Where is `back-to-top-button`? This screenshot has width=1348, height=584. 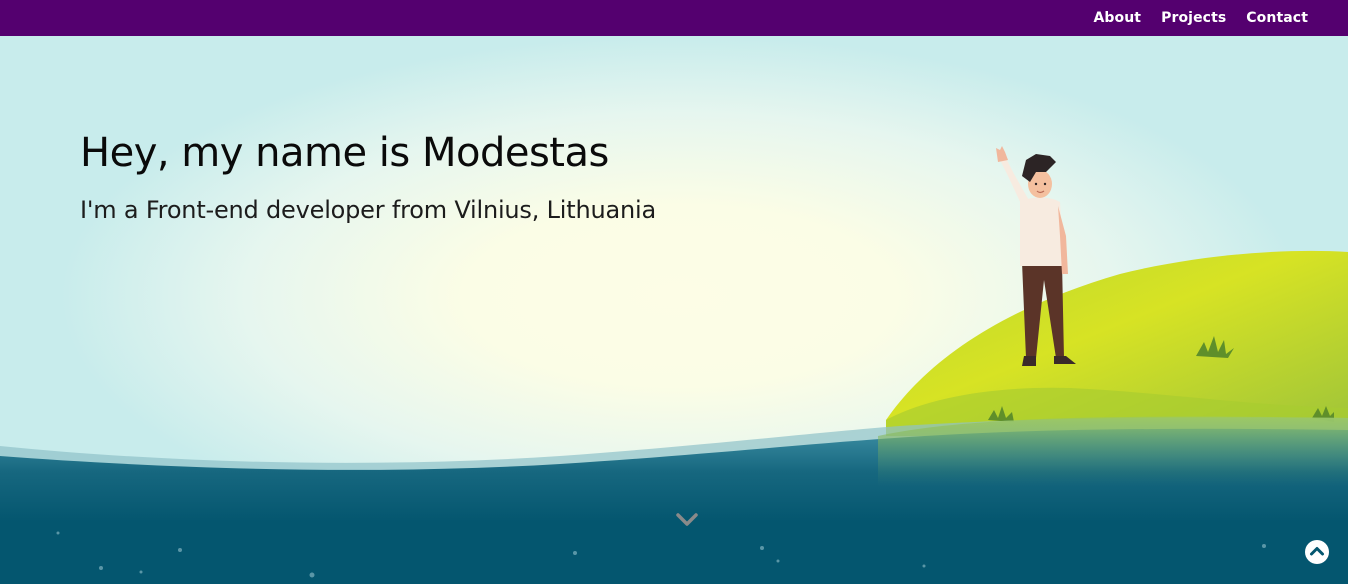
back-to-top-button is located at coordinates (1317, 552).